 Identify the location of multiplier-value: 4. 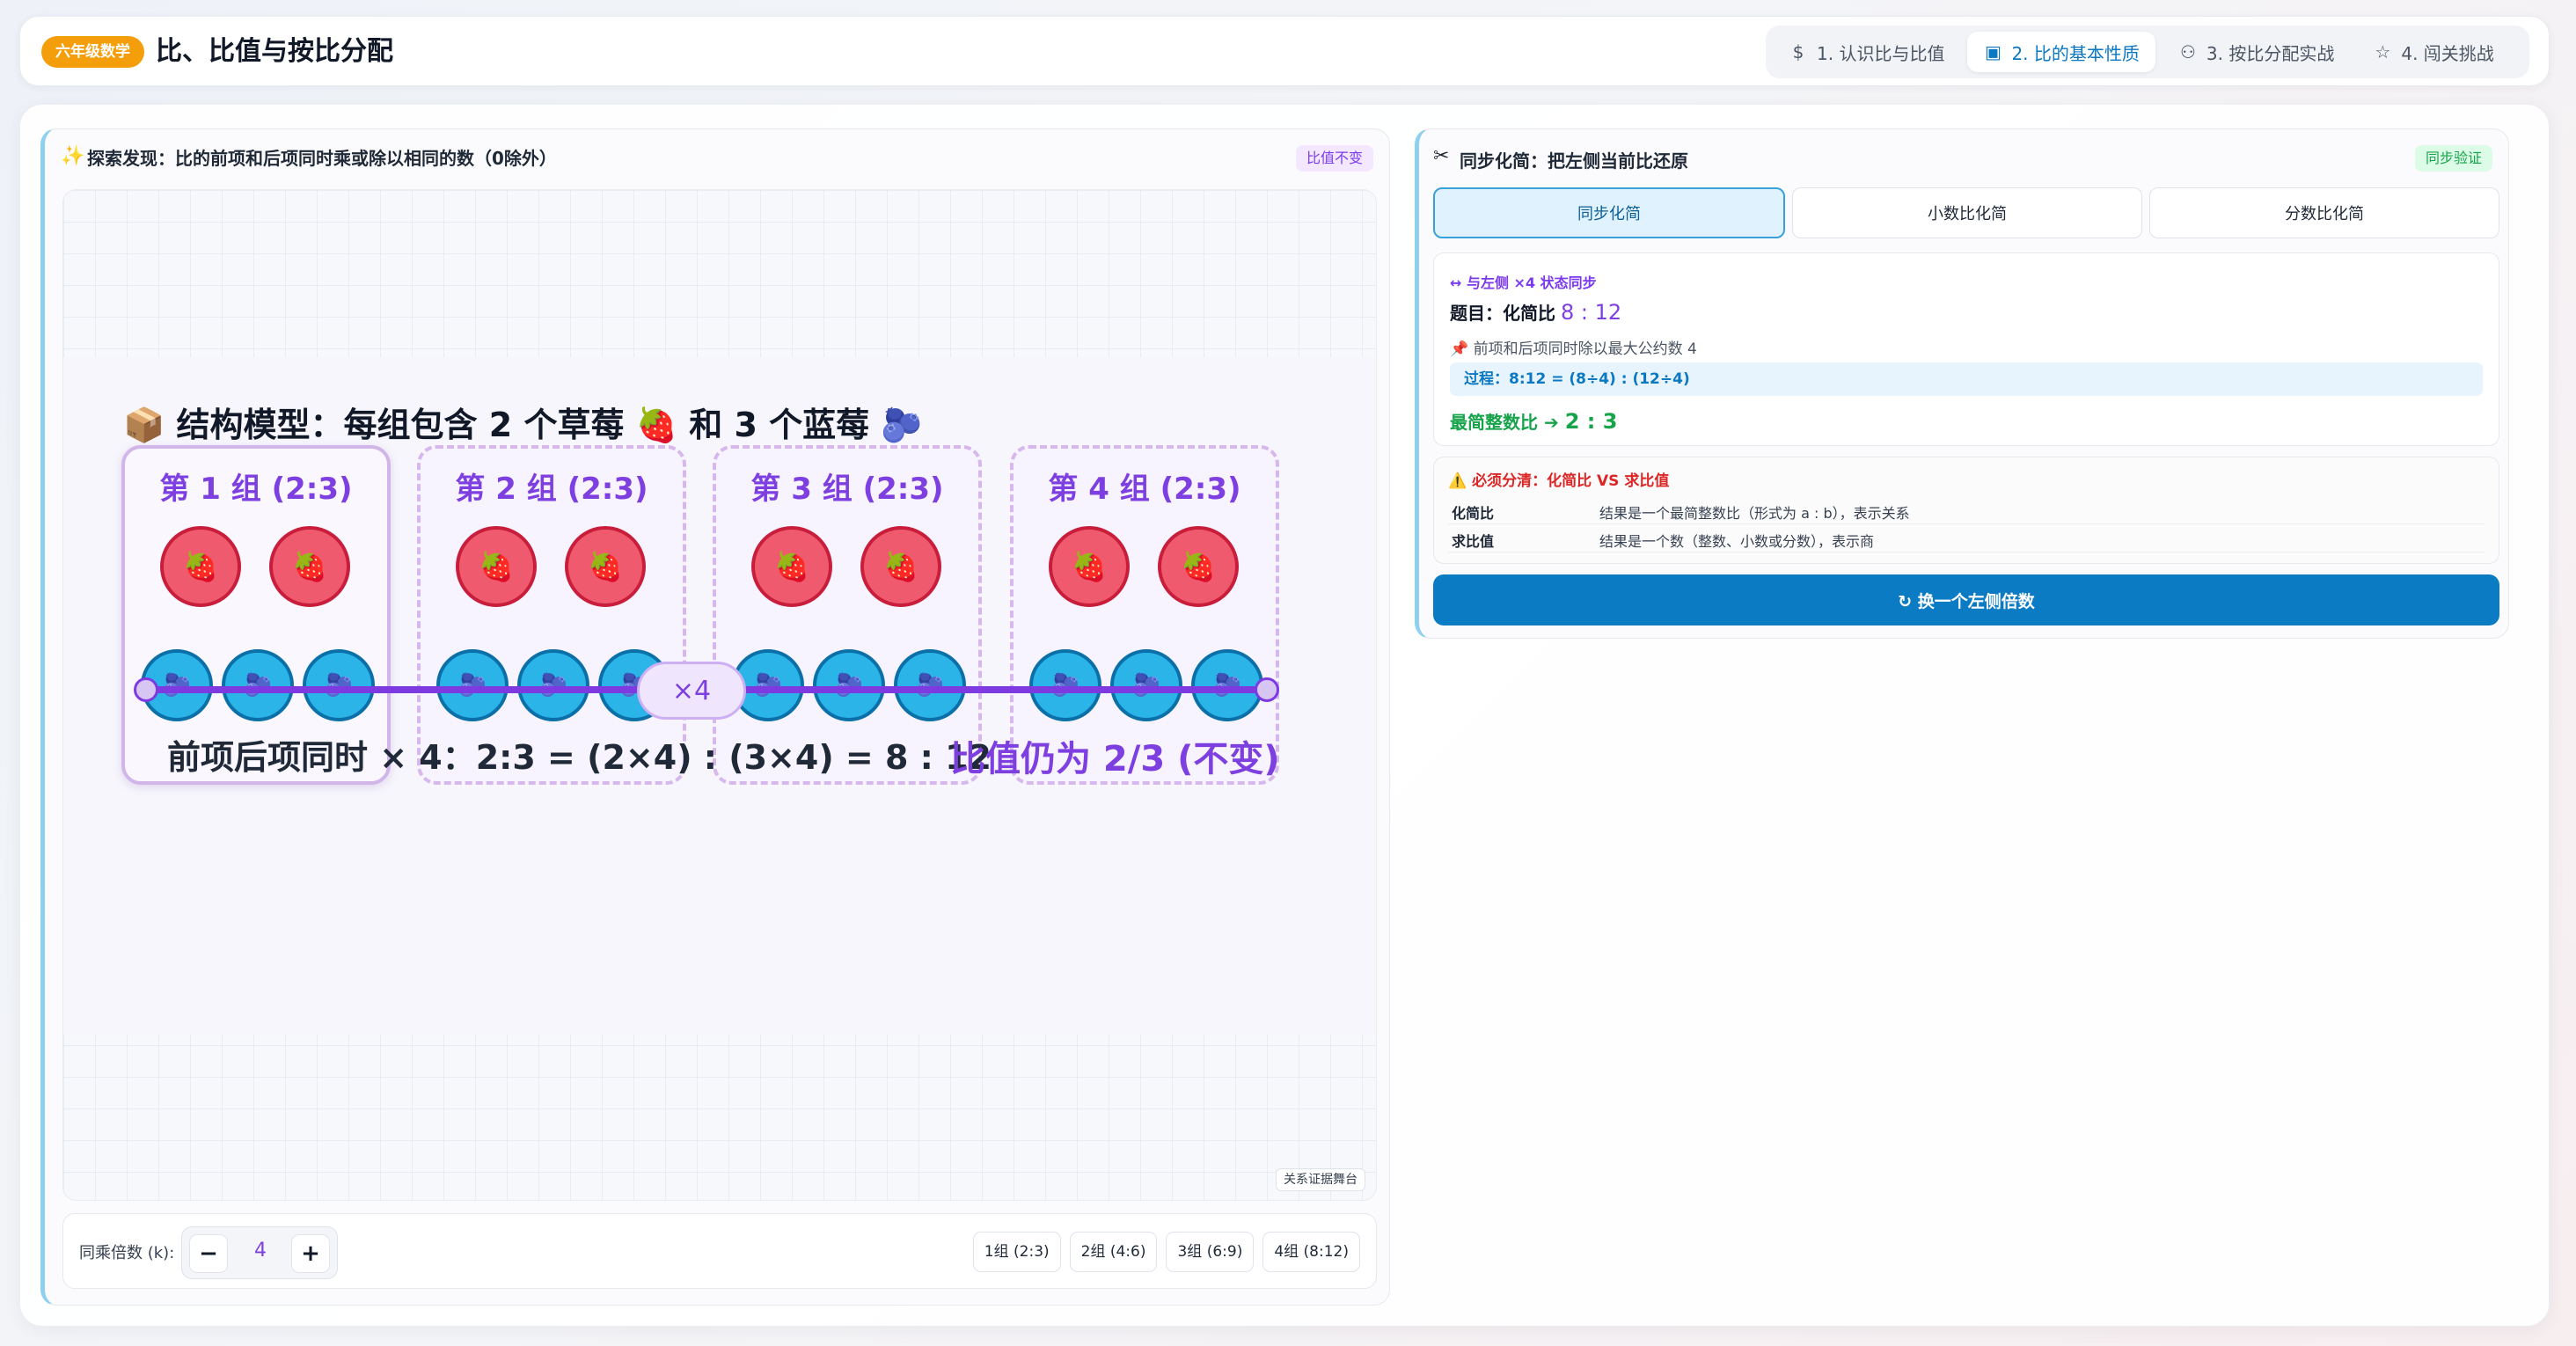
(260, 1251).